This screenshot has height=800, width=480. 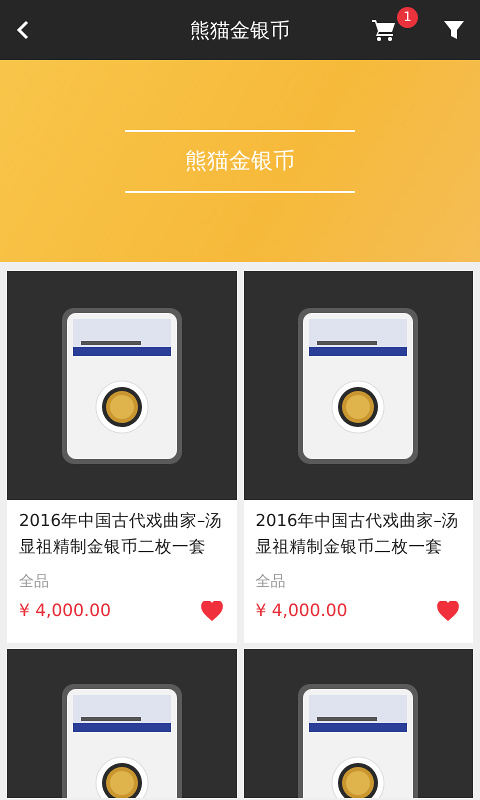 I want to click on page-title: 熊猫金银币, so click(x=240, y=30).